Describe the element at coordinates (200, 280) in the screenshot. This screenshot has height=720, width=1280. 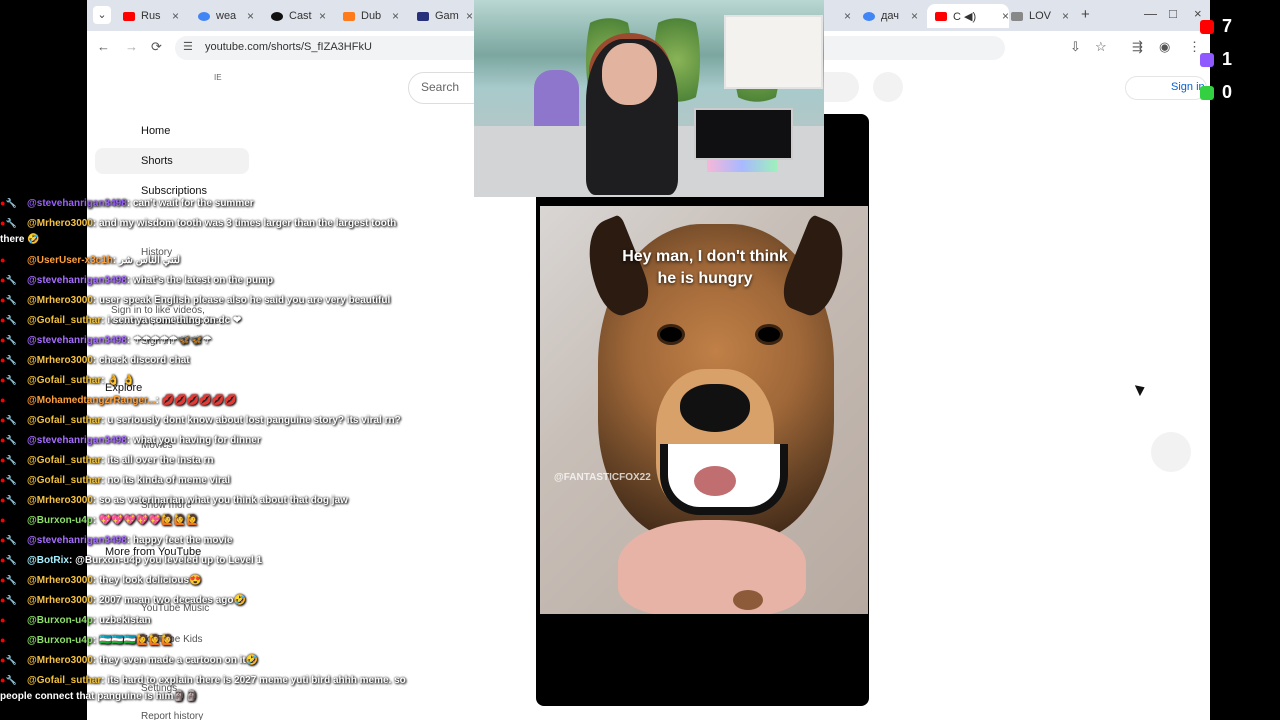
I see `chat-text: : what's the latest on the pump` at that location.